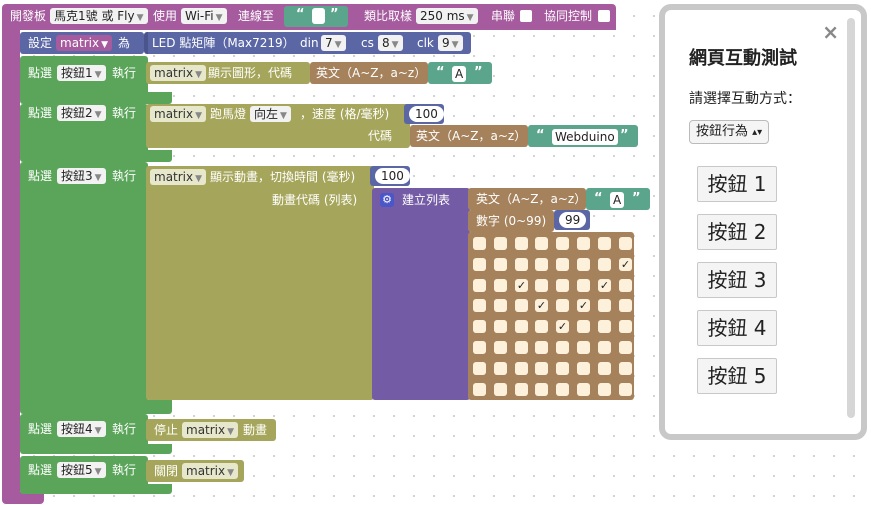 This screenshot has height=505, width=871. Describe the element at coordinates (270, 114) in the screenshot. I see `b2-direction-dropdown: 向左 ▼` at that location.